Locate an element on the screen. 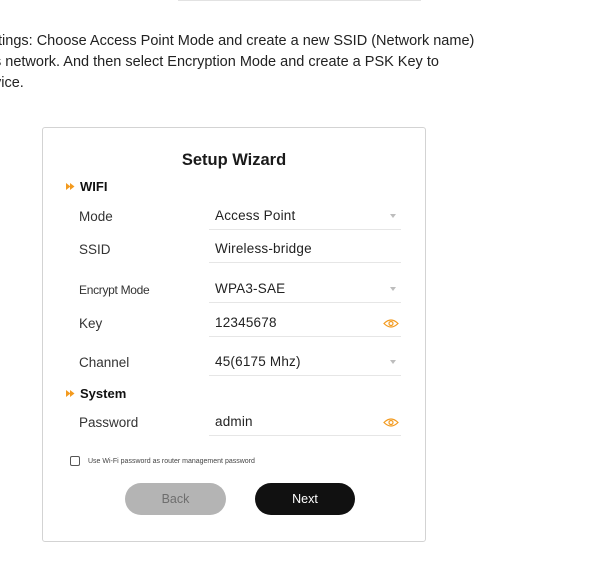  channel-row: Channel 45(6175 Mhz) is located at coordinates (240, 361).